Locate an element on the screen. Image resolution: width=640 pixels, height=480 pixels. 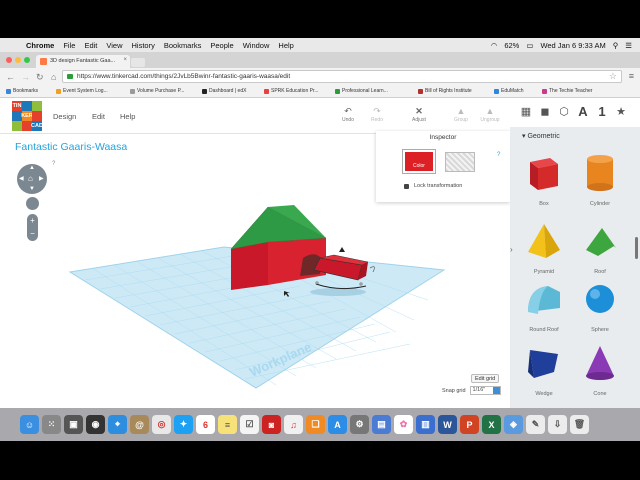
solid-cube-icon: ◼ is located at coordinates (545, 112).